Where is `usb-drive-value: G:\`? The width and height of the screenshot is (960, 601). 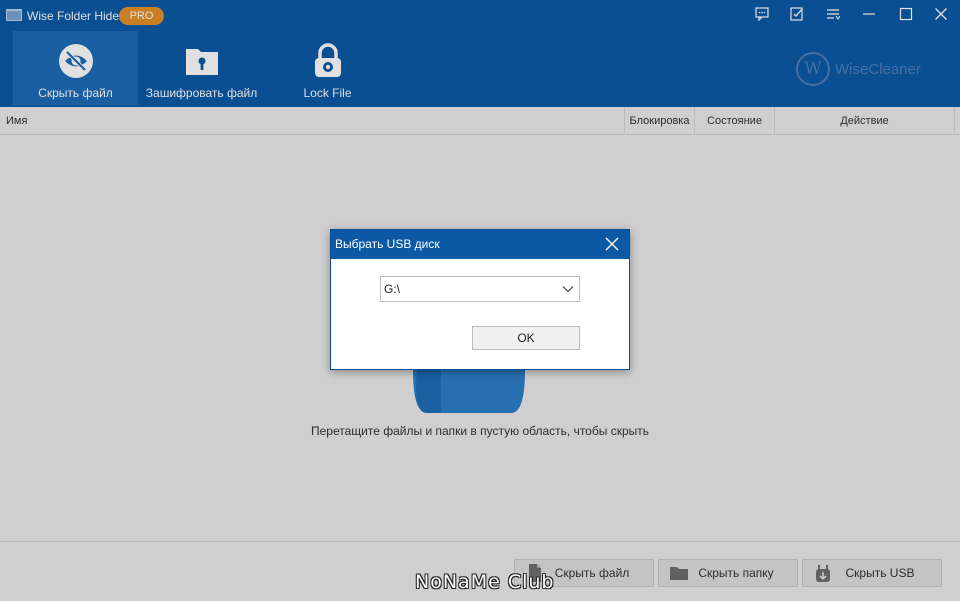 usb-drive-value: G:\ is located at coordinates (392, 289).